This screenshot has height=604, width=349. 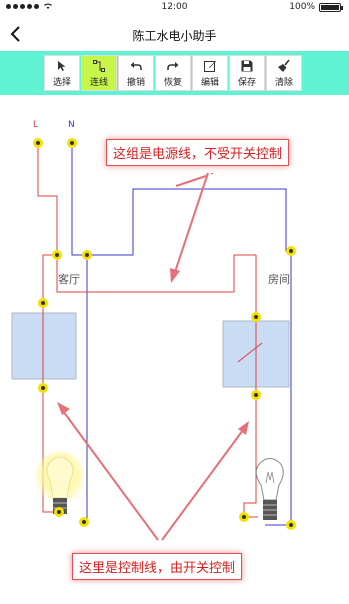 What do you see at coordinates (269, 489) in the screenshot?
I see `bulb-off-icon` at bounding box center [269, 489].